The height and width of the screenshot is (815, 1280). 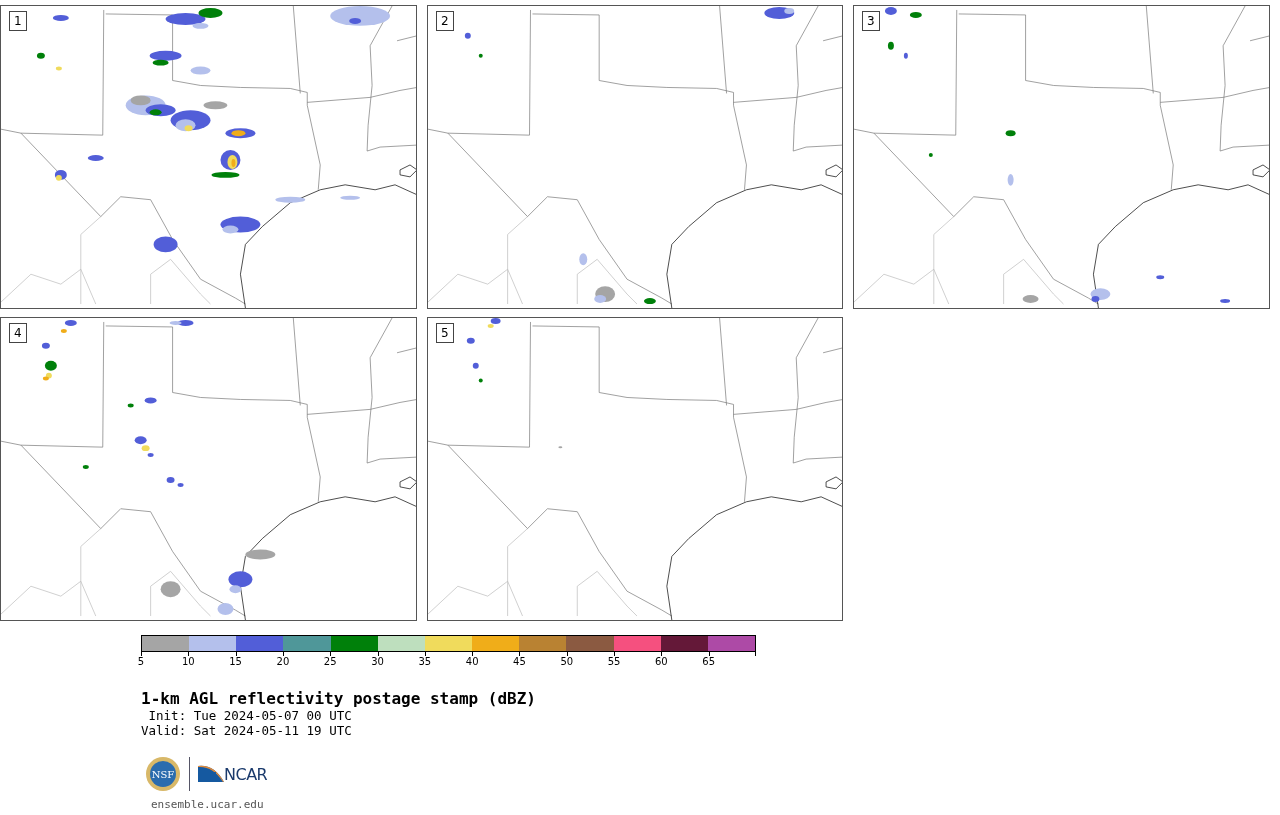 What do you see at coordinates (614, 661) in the screenshot?
I see `tick-label: 55` at bounding box center [614, 661].